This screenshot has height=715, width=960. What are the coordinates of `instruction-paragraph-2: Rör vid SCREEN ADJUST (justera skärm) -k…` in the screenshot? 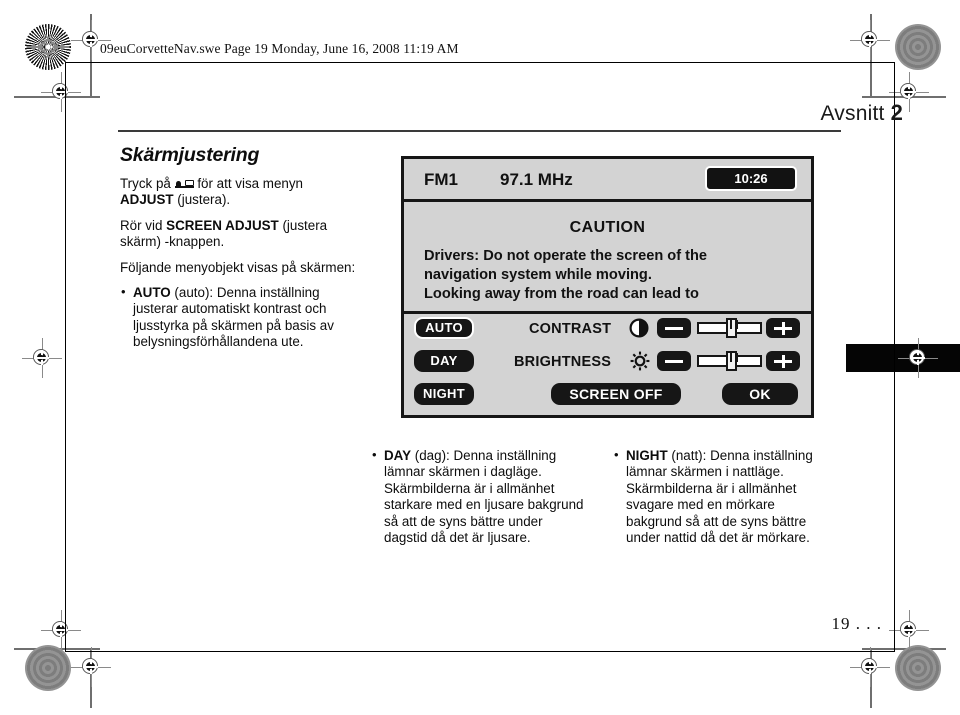 It's located at (238, 234).